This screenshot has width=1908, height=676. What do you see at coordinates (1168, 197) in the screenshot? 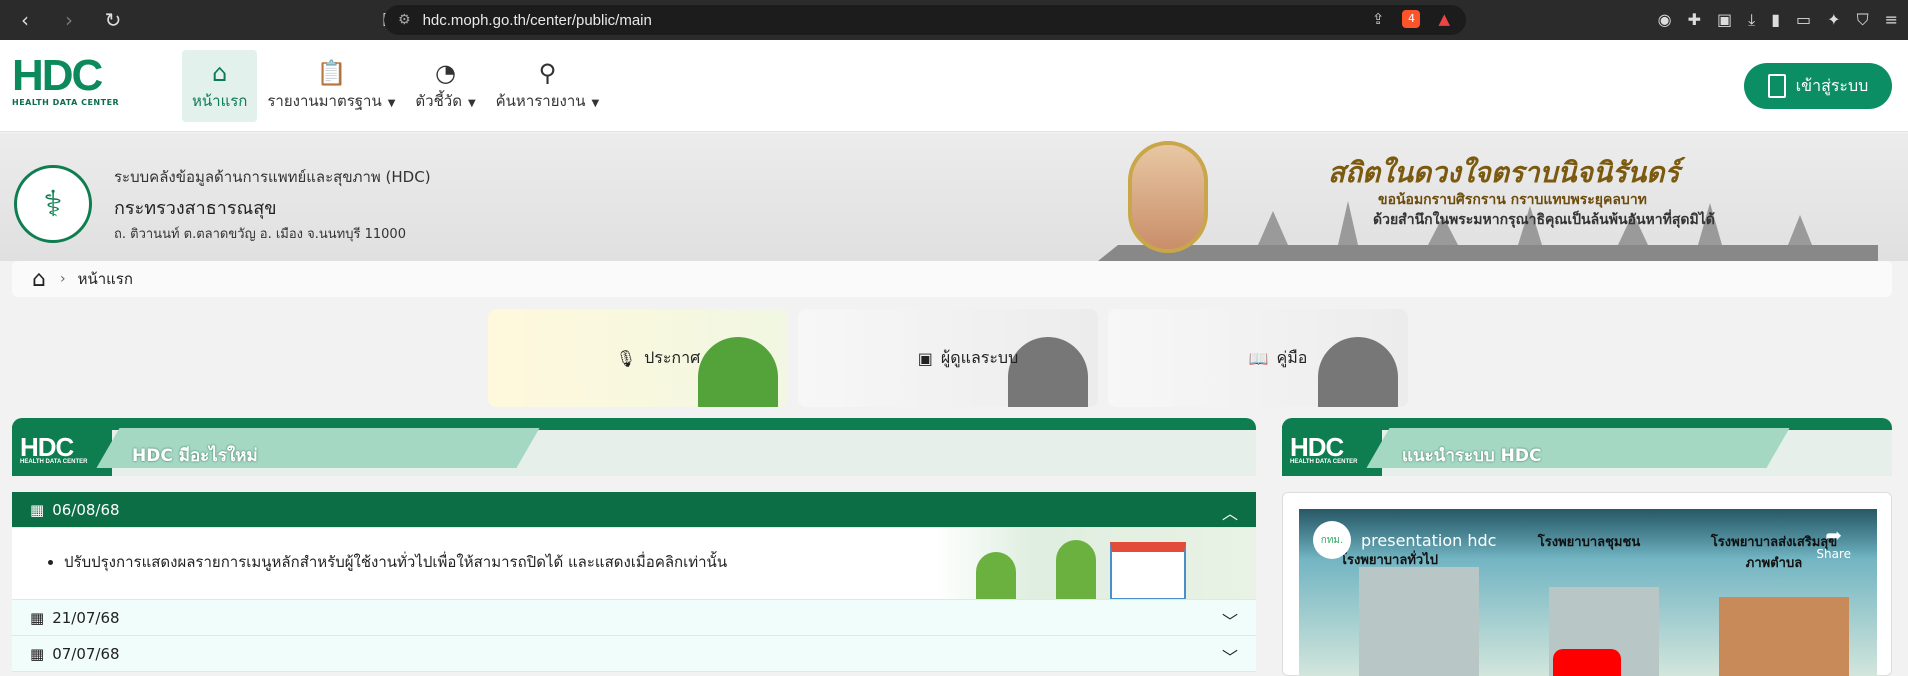
I see `royal-portrait` at bounding box center [1168, 197].